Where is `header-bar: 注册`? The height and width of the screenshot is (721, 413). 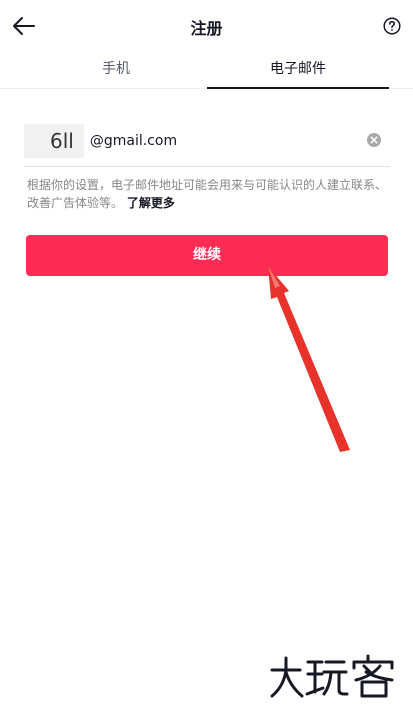 header-bar: 注册 is located at coordinates (206, 26).